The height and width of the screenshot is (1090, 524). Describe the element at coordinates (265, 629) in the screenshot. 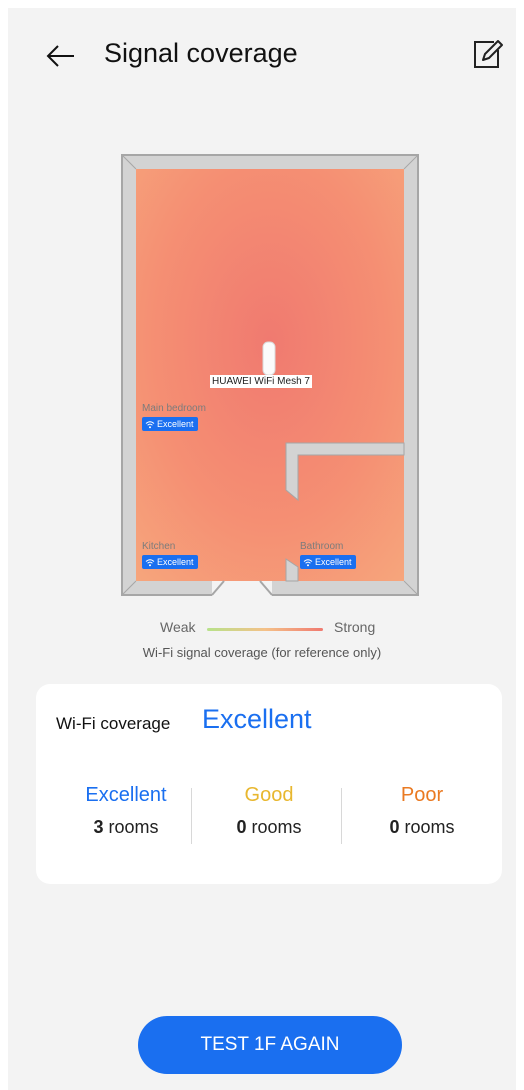

I see `legend-gradient-bar` at that location.